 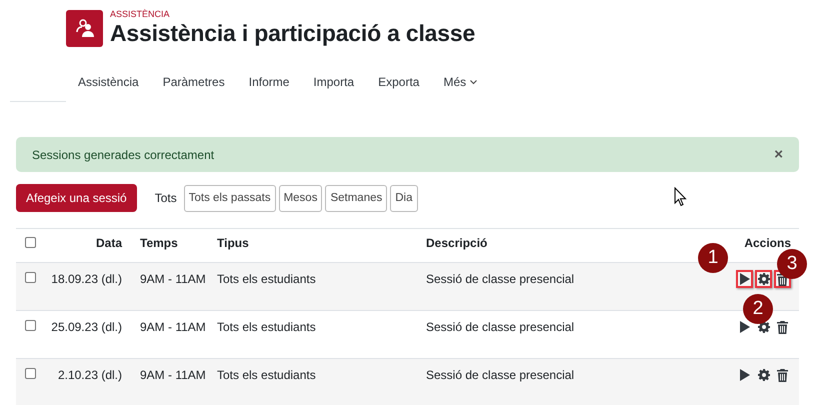 I want to click on nav-link: Exporta, so click(x=399, y=82).